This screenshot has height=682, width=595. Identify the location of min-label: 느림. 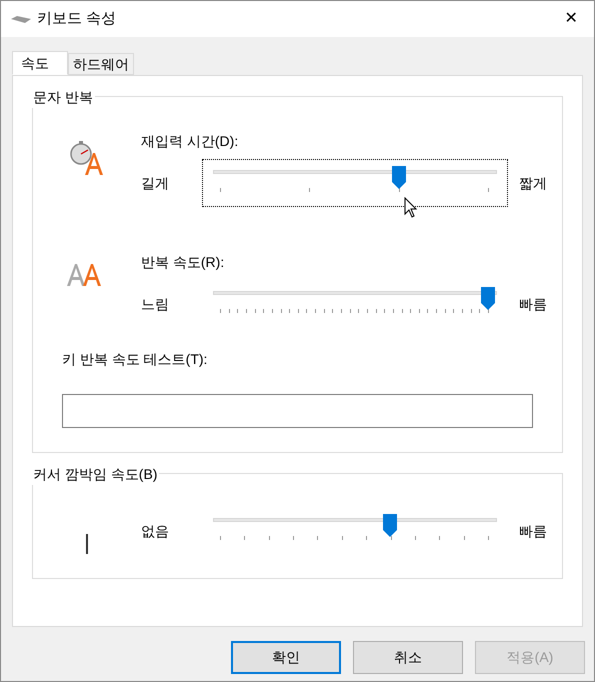
(155, 304).